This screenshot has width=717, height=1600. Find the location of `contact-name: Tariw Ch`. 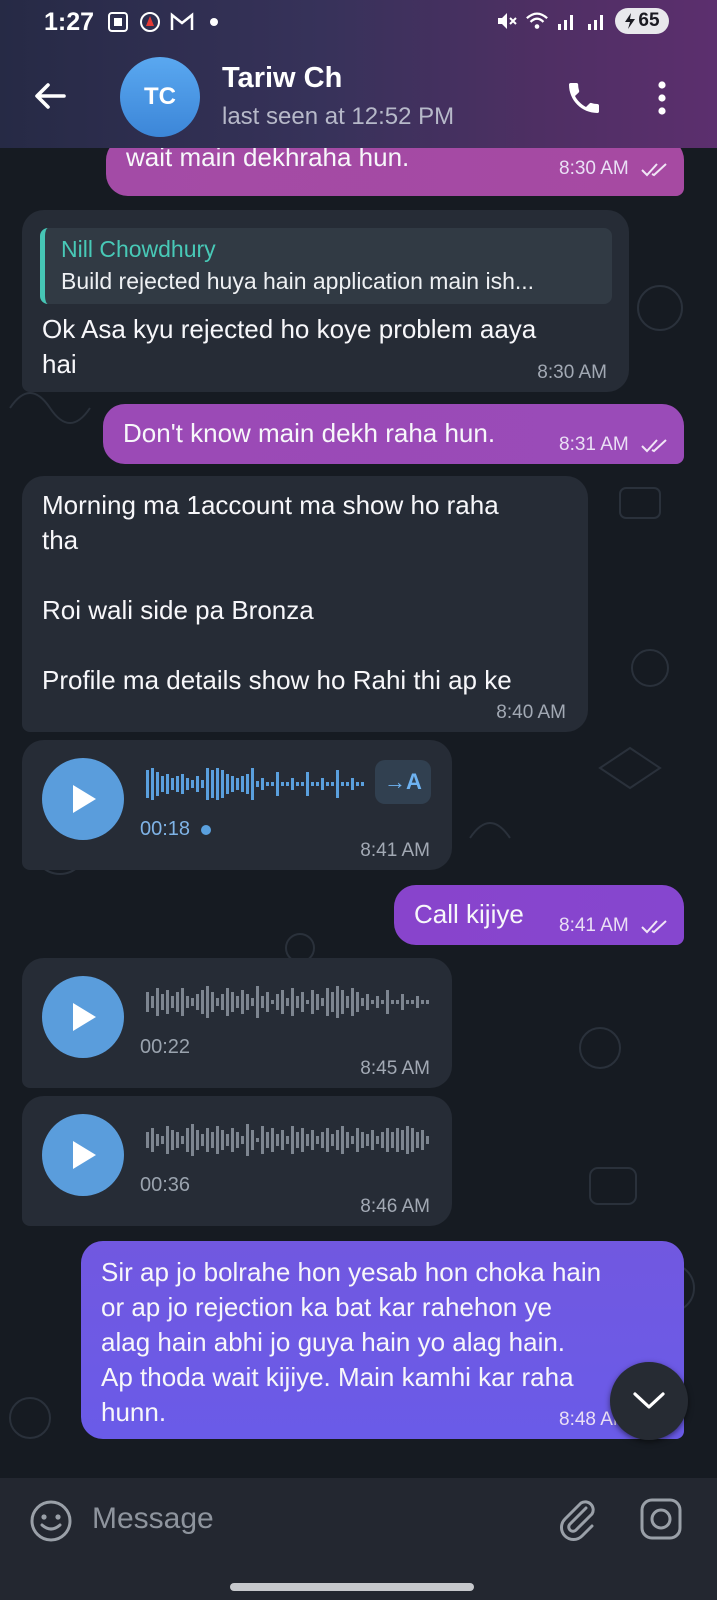

contact-name: Tariw Ch is located at coordinates (282, 78).